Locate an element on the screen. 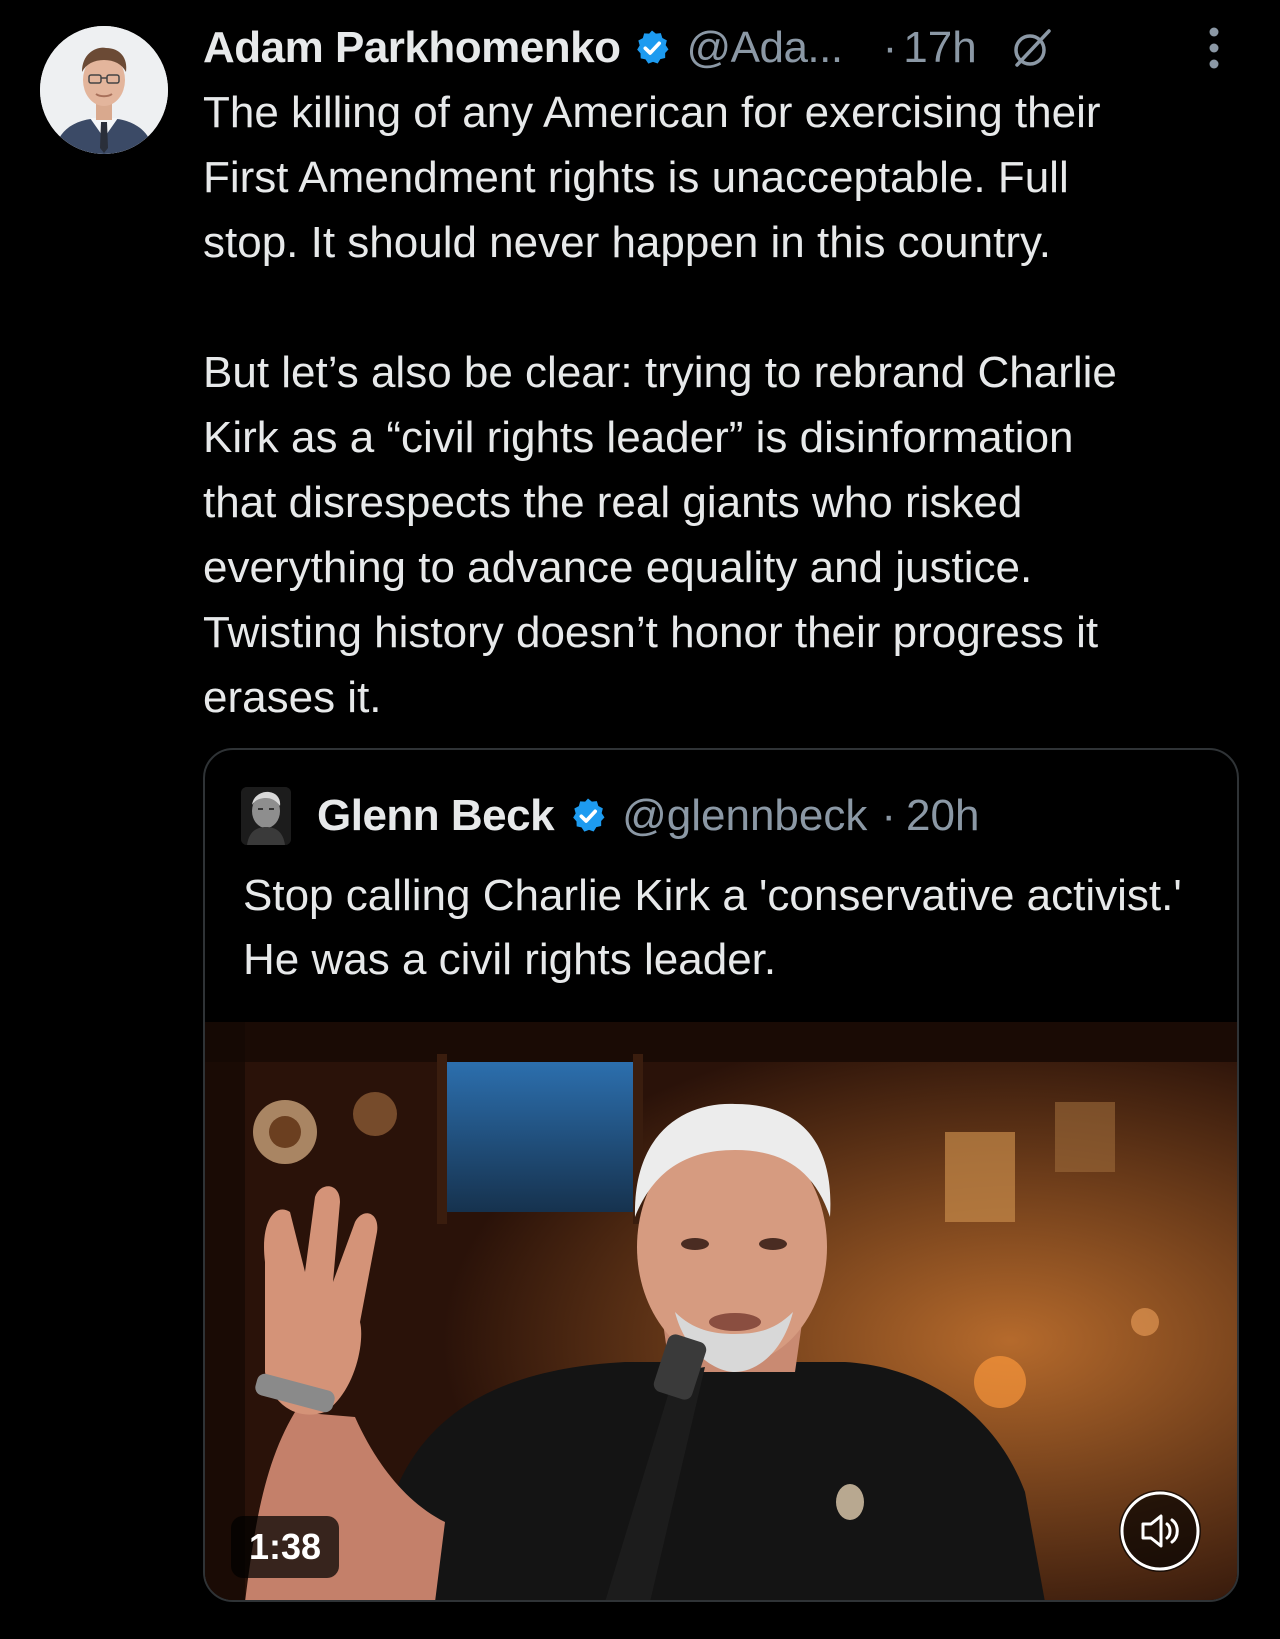 The width and height of the screenshot is (1280, 1639). speaker-muted-icon is located at coordinates (1160, 1531).